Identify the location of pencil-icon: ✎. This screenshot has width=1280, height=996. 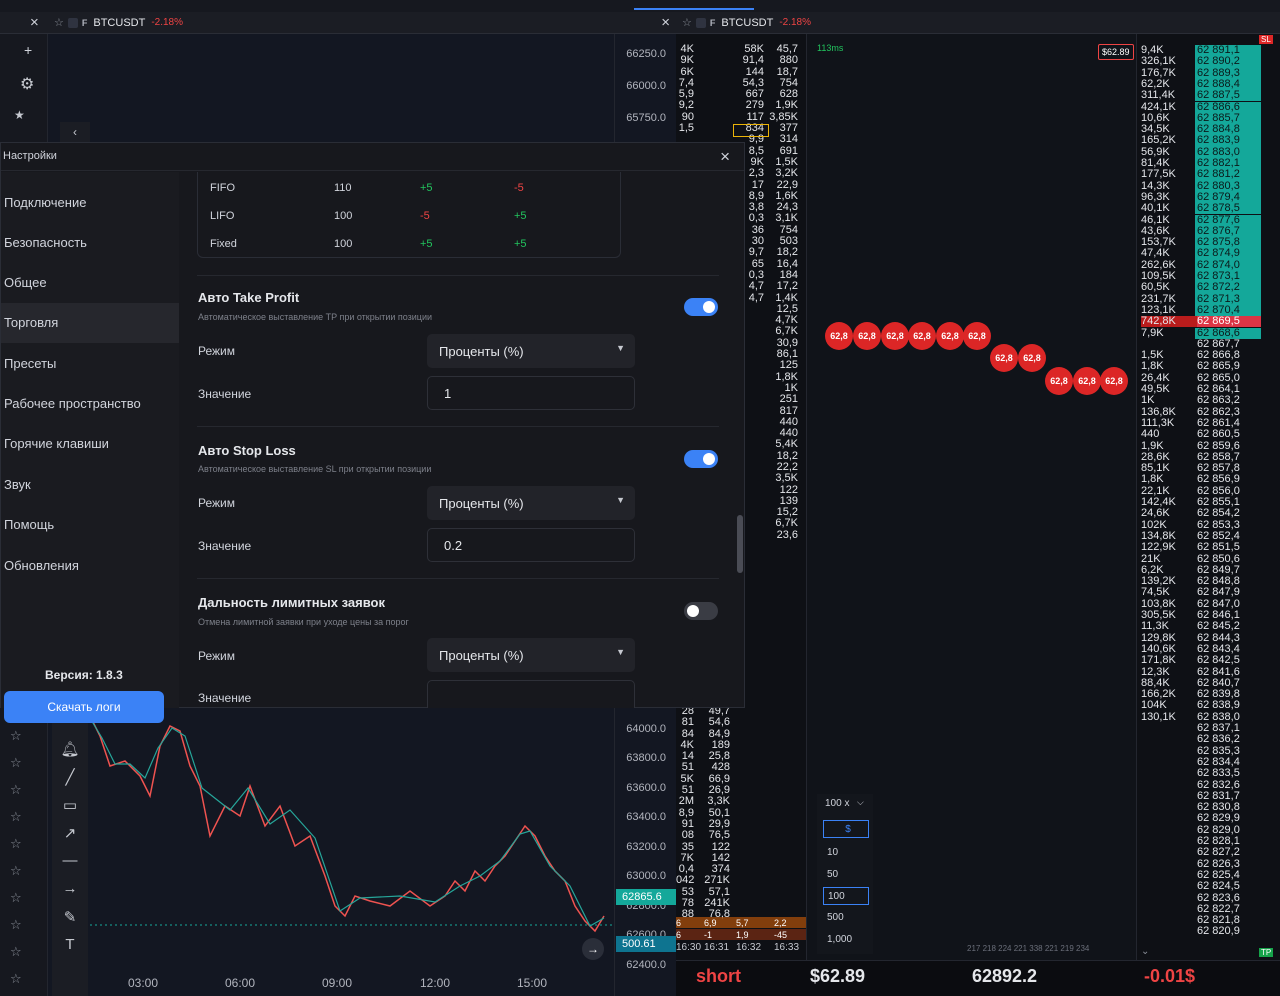
(70, 921).